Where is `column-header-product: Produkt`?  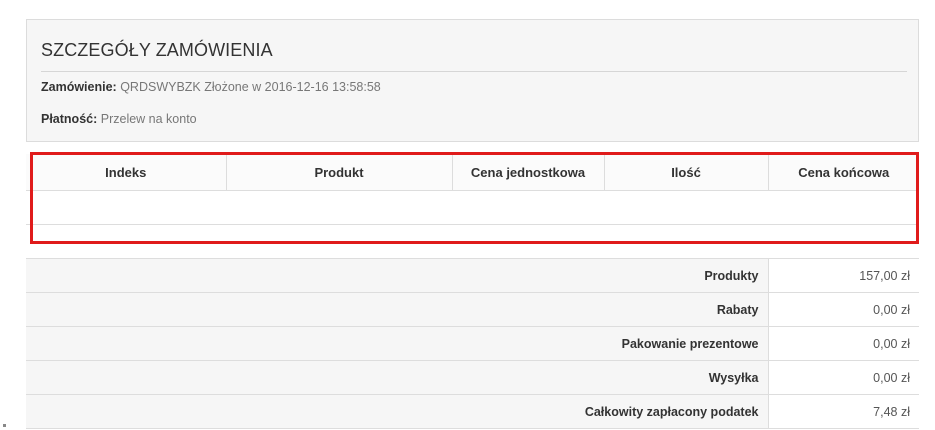
column-header-product: Produkt is located at coordinates (338, 172).